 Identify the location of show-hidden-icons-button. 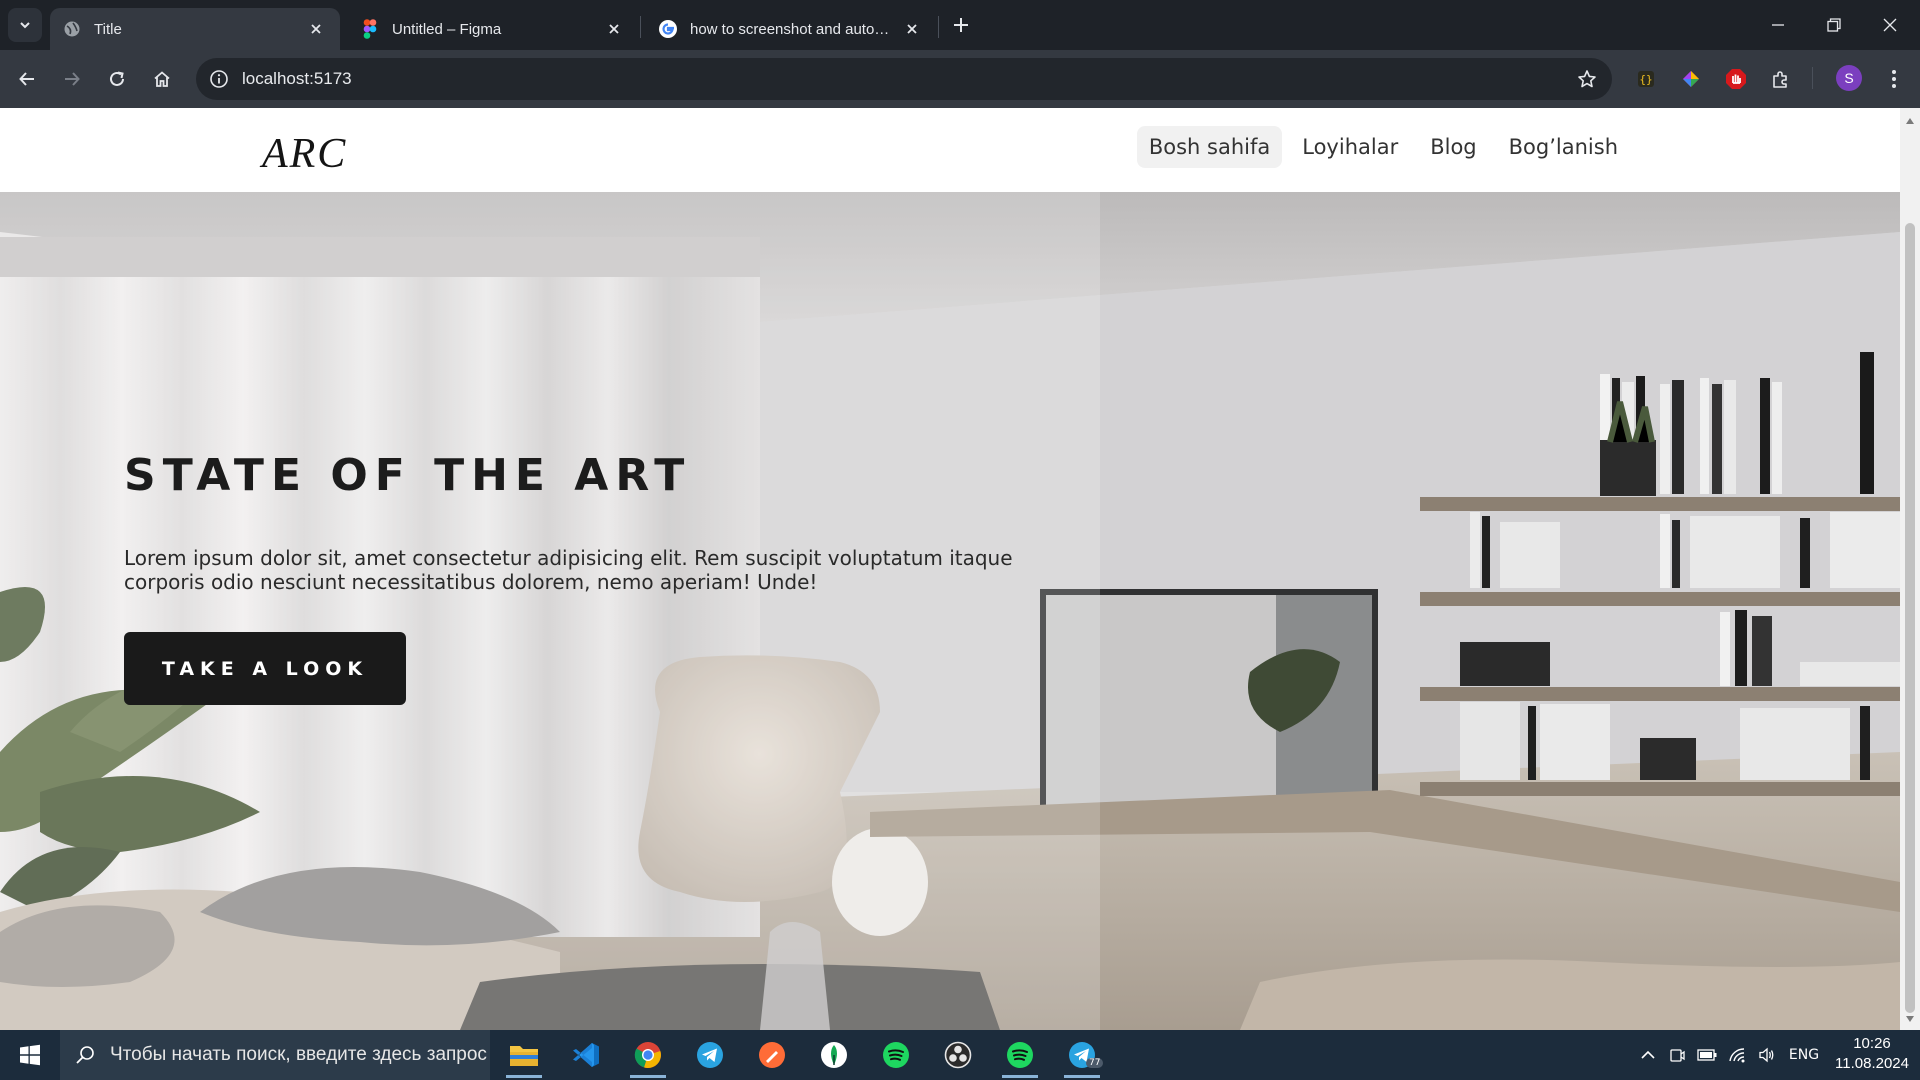
(1648, 1055).